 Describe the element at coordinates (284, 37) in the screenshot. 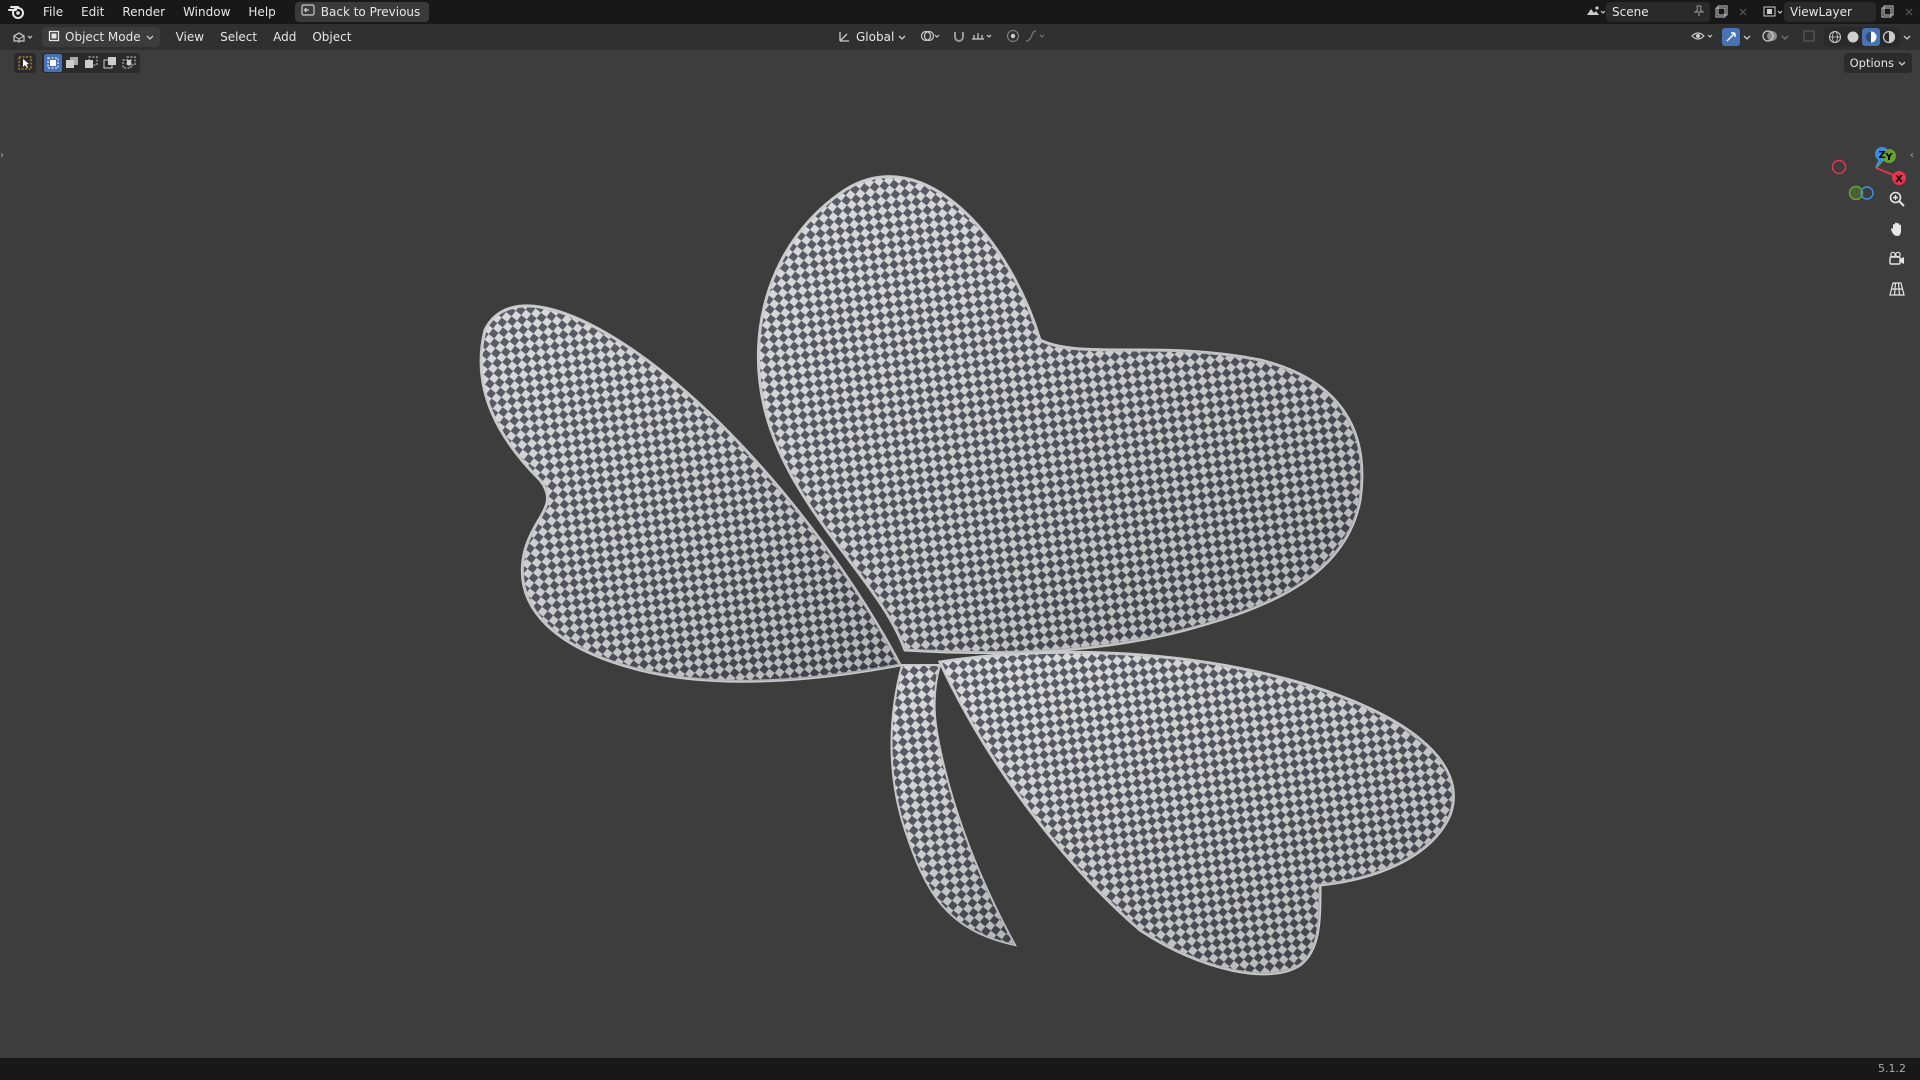

I see `menu-add: Add` at that location.